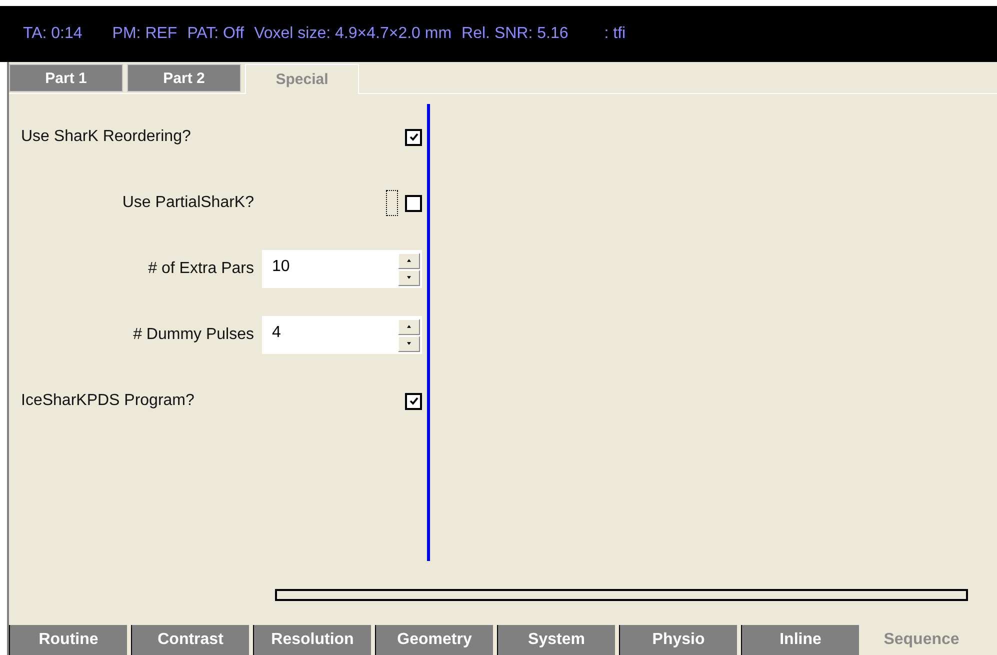 The width and height of the screenshot is (997, 655). I want to click on header-text: Voxel size: 4.9×4.7×2.0 mm, so click(353, 34).